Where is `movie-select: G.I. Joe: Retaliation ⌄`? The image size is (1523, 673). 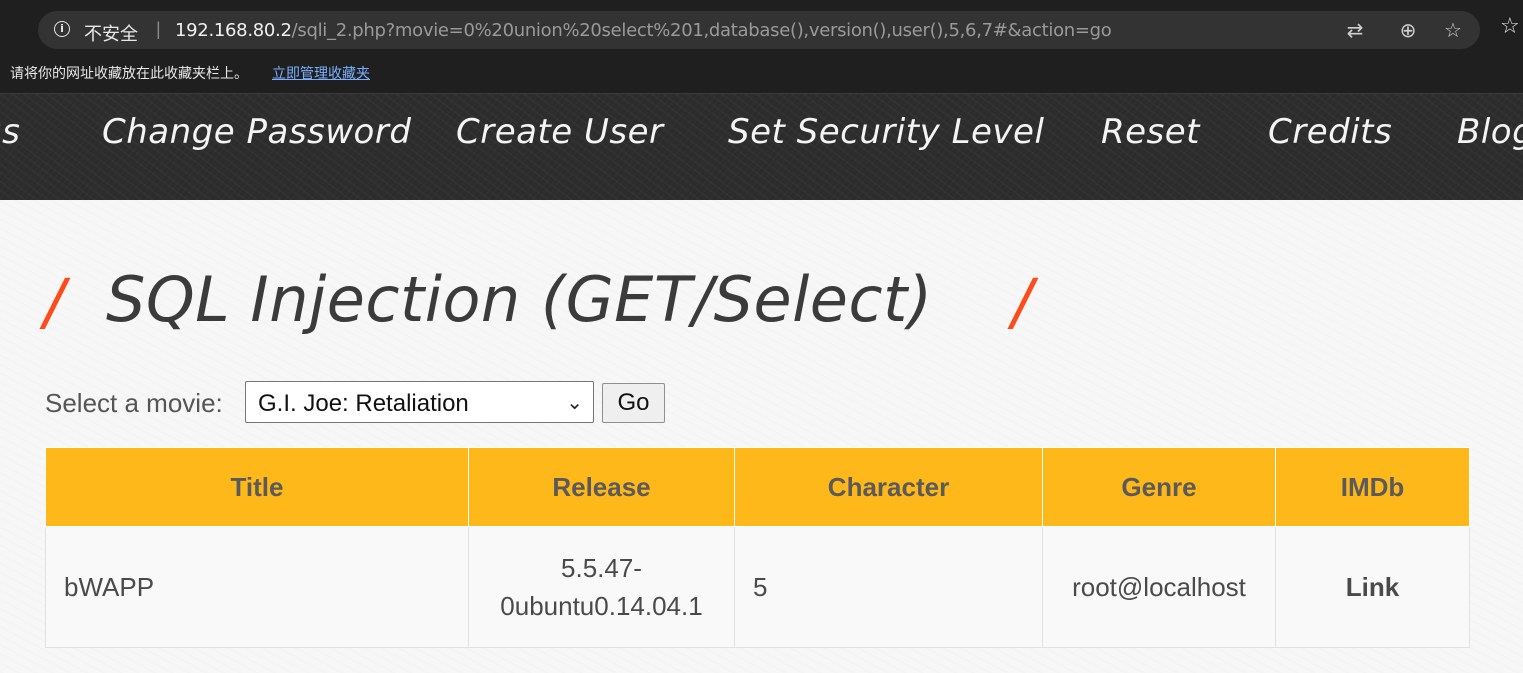 movie-select: G.I. Joe: Retaliation ⌄ is located at coordinates (419, 402).